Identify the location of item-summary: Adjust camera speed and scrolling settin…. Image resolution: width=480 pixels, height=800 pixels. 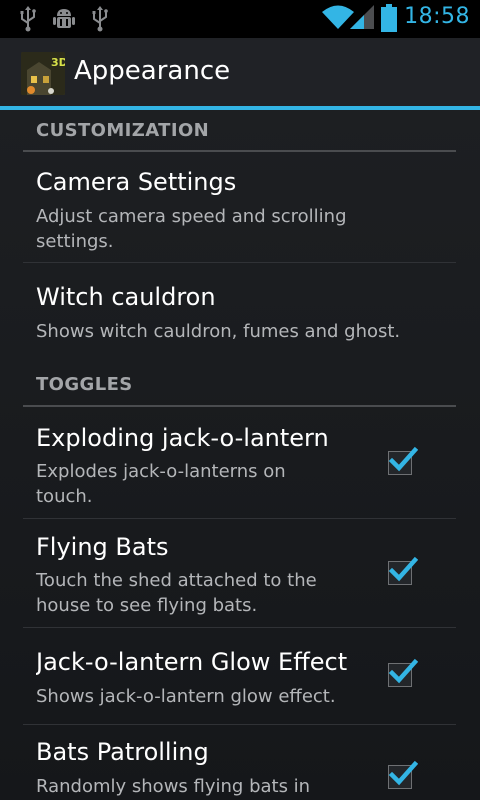
(191, 229).